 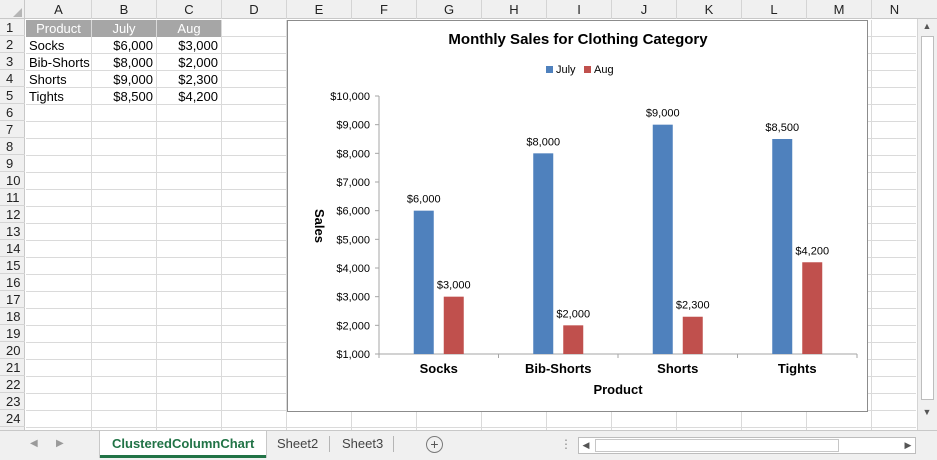 What do you see at coordinates (580, 70) in the screenshot?
I see `chart-legend: July Aug` at bounding box center [580, 70].